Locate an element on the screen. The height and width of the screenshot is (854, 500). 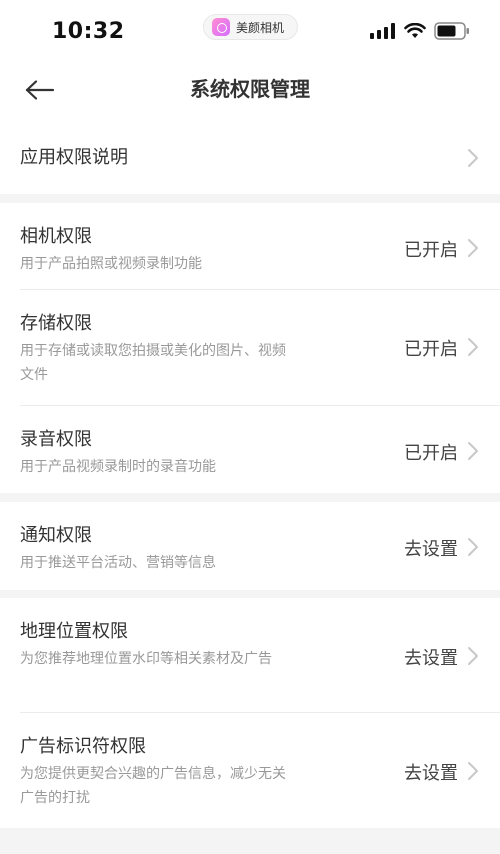
status-time: 10:32 is located at coordinates (88, 31).